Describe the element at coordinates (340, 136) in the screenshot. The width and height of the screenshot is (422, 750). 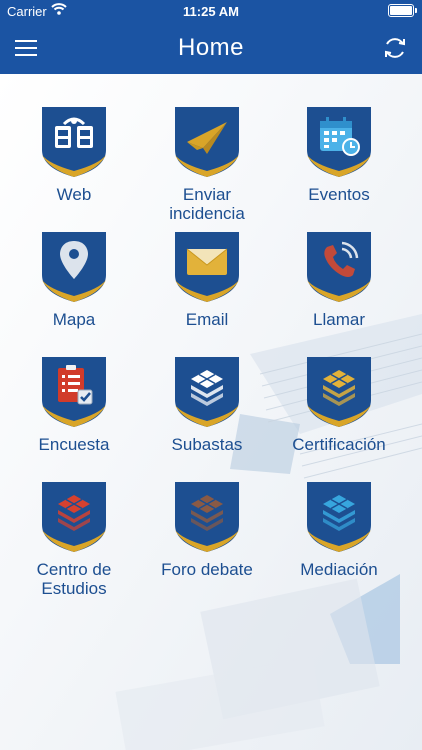
I see `calendar-clock-icon` at that location.